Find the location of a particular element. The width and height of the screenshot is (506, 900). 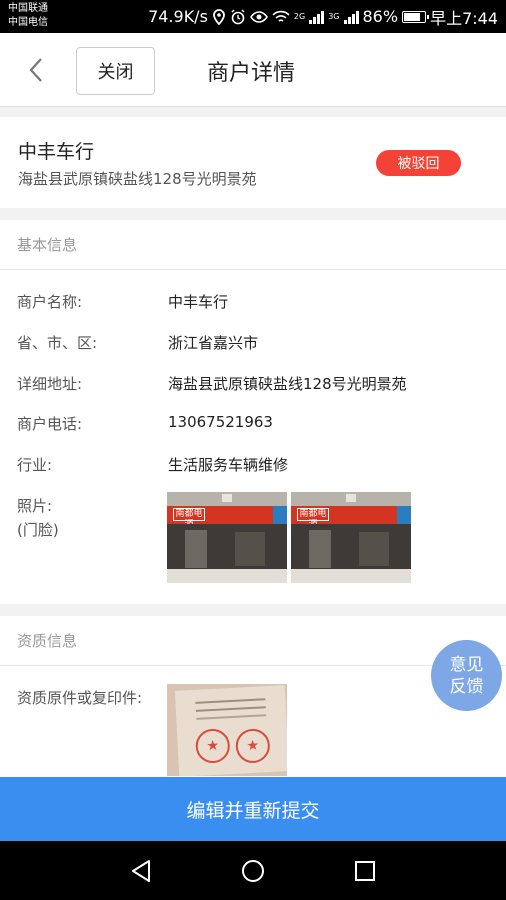

row-value: 生活服务车辆维修 is located at coordinates (228, 465).